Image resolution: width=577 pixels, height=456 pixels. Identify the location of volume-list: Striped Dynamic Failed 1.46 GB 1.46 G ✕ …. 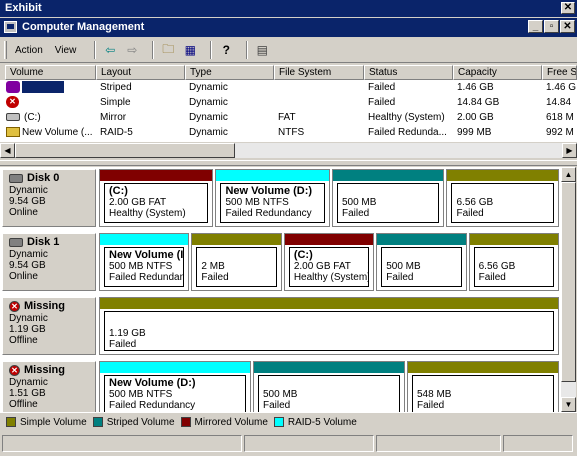
(288, 111).